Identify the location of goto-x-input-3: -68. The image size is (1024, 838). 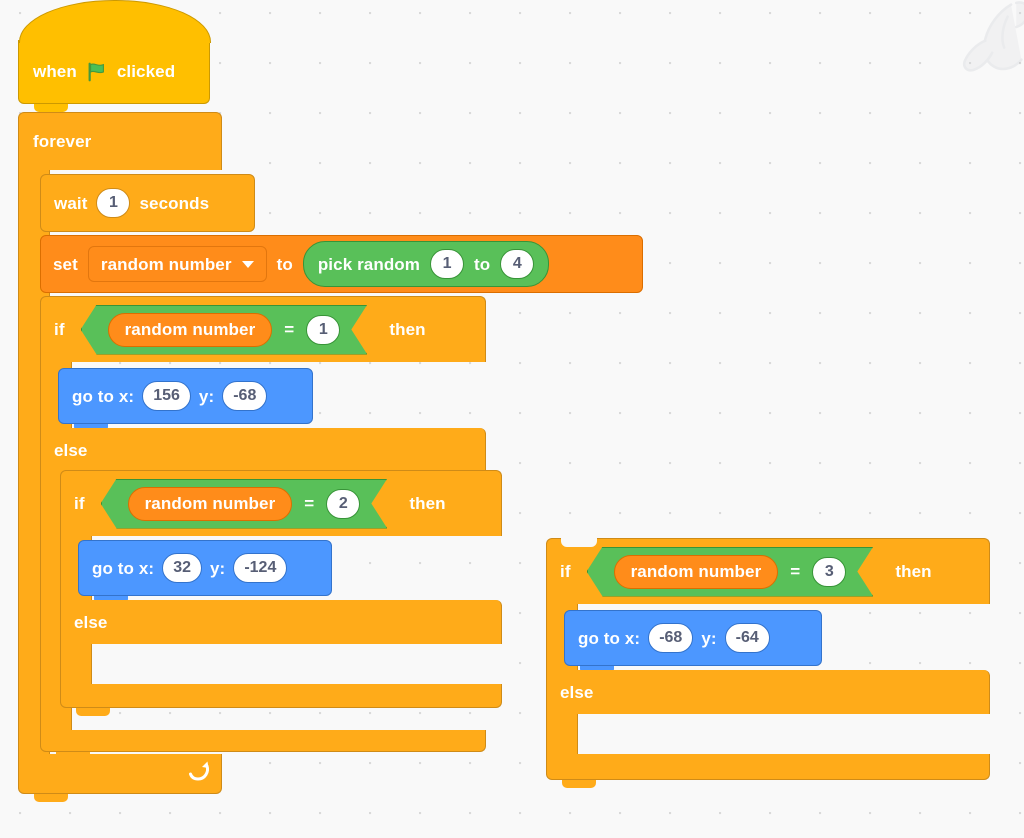
(671, 638).